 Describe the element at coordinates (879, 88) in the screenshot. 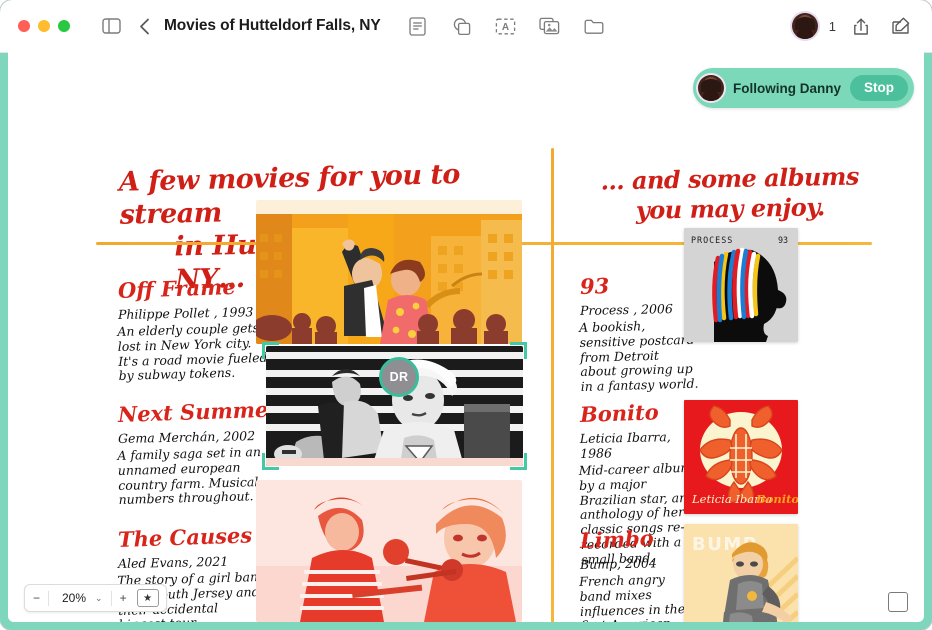

I see `stop-following-button: Stop` at that location.